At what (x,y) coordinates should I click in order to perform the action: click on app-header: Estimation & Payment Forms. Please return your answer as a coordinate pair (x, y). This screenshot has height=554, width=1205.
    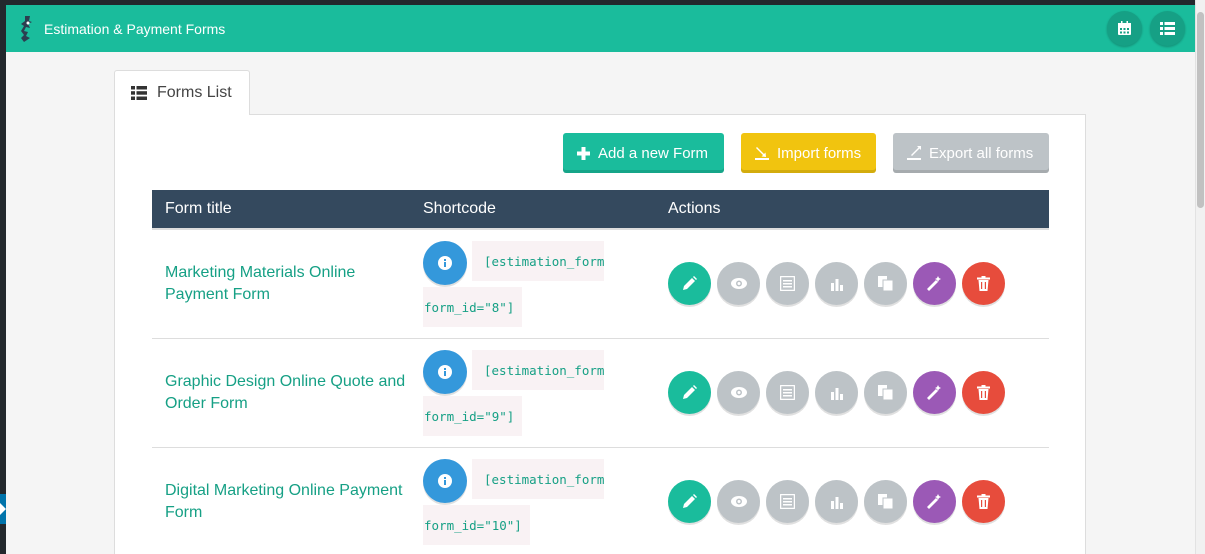
    Looking at the image, I should click on (600, 28).